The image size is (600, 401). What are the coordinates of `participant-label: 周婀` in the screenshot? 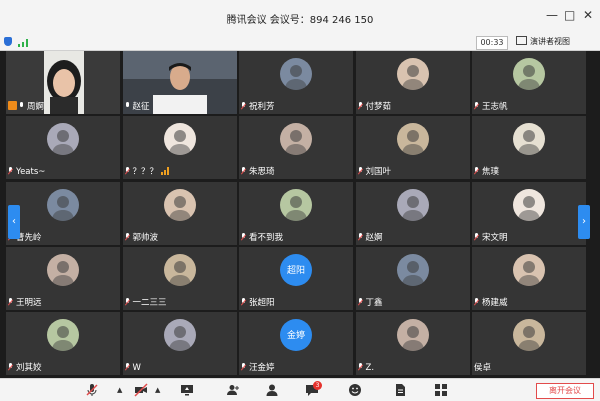 It's located at (26, 106).